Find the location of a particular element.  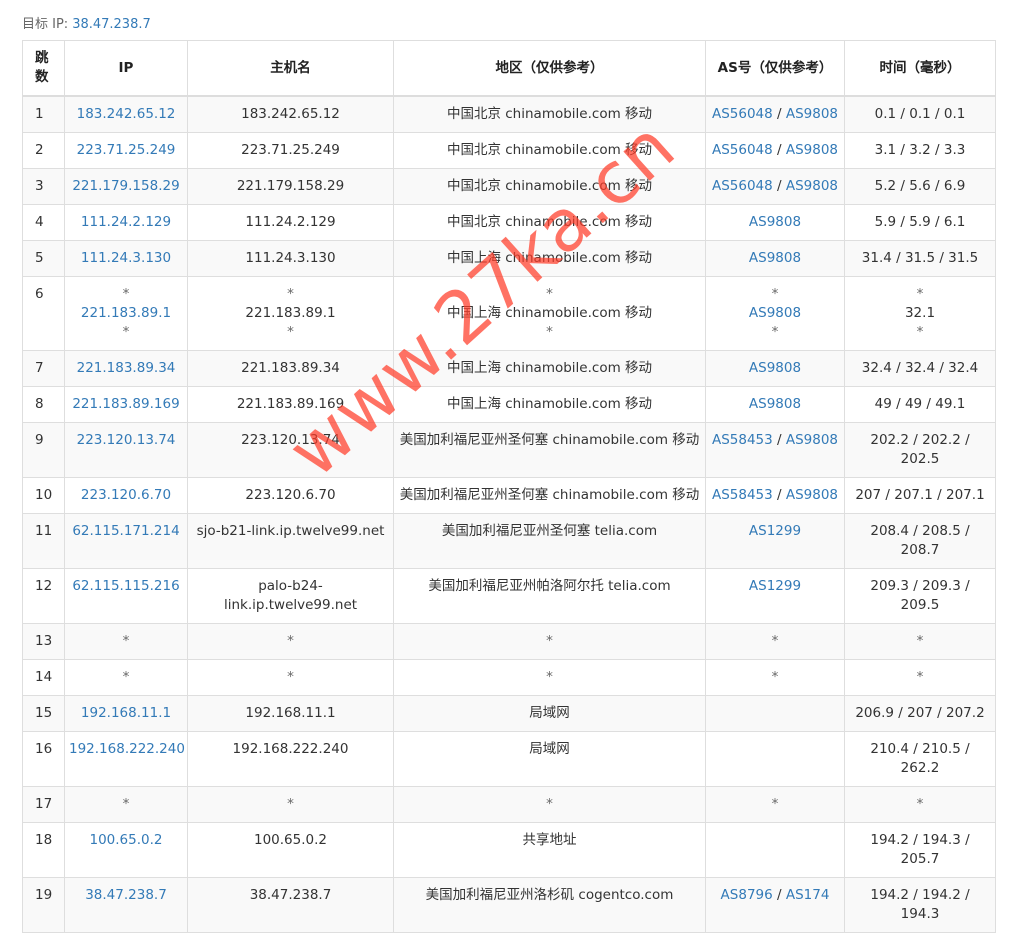

host-cell: 192.168.222.240 is located at coordinates (290, 759).